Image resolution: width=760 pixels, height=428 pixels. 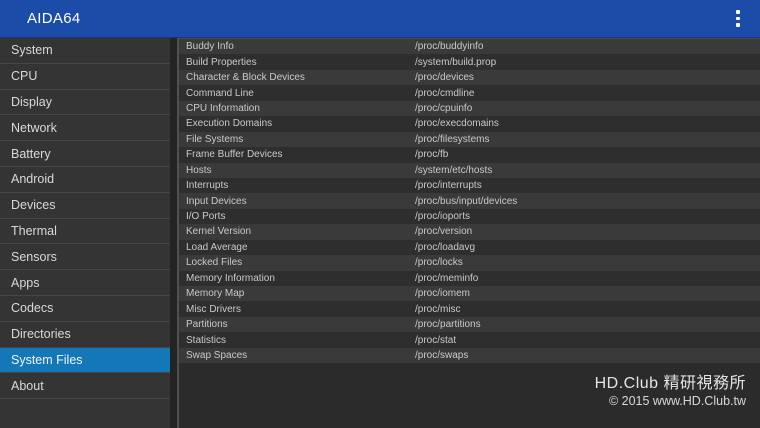 What do you see at coordinates (444, 232) in the screenshot?
I see `file-path: /proc/version` at bounding box center [444, 232].